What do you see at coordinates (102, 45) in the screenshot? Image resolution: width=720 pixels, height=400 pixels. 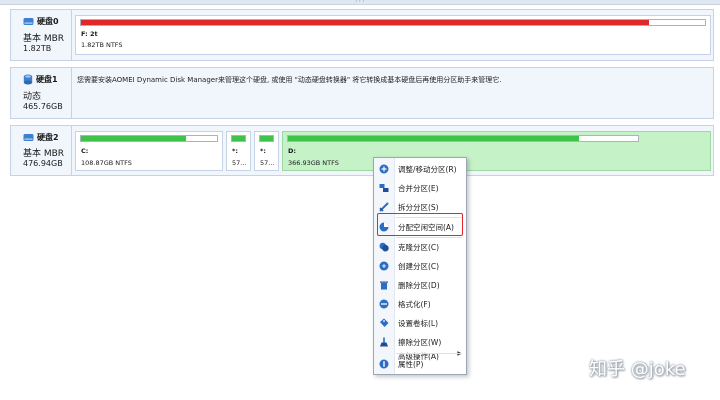 I see `partition-info: 1.82TB NTFS` at bounding box center [102, 45].